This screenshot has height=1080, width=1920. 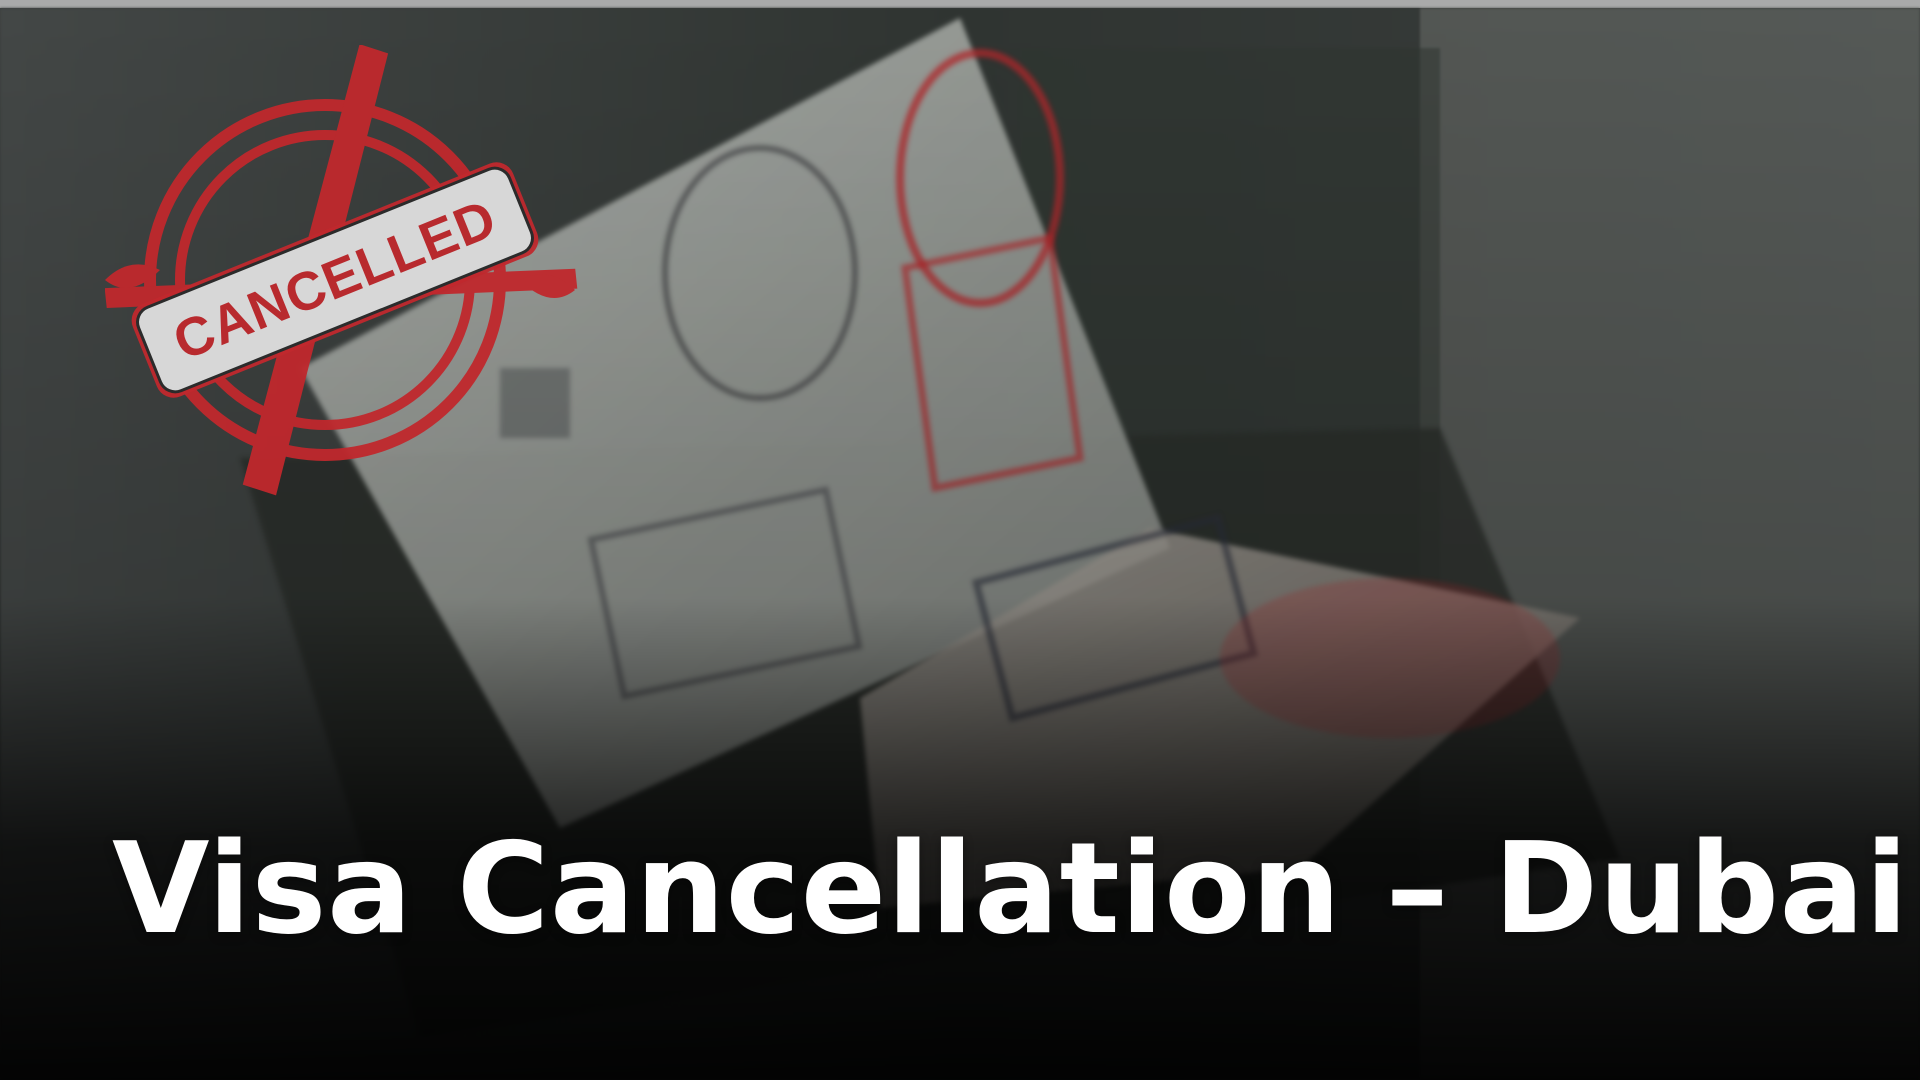 I want to click on top-divider, so click(x=960, y=4).